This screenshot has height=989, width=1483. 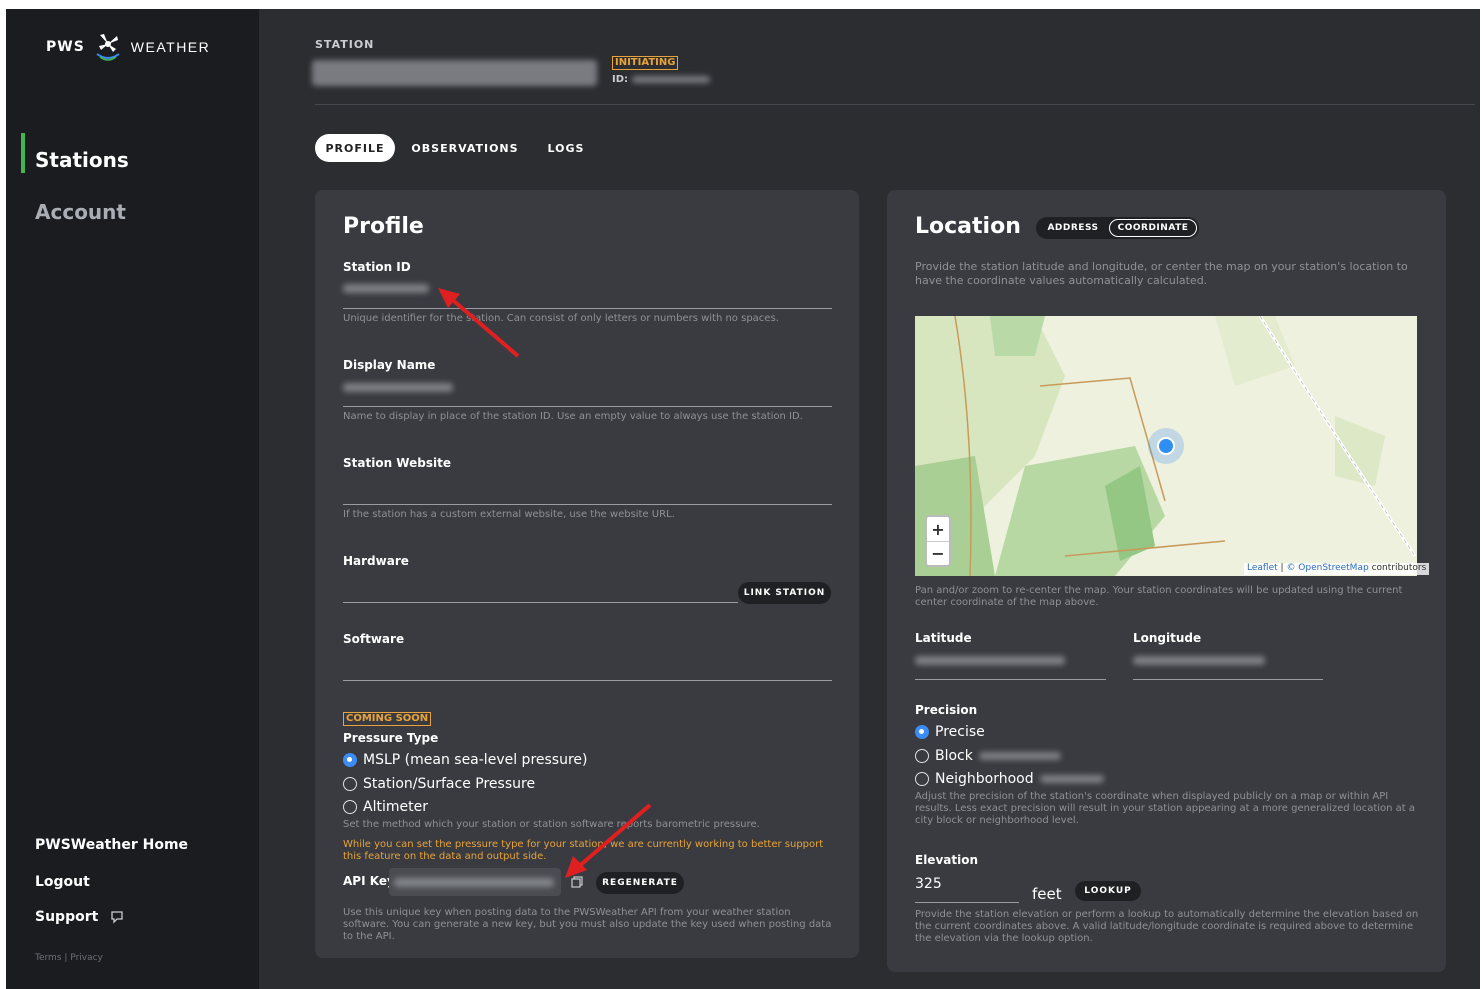 I want to click on pressure-option-label: Altimeter, so click(x=395, y=807).